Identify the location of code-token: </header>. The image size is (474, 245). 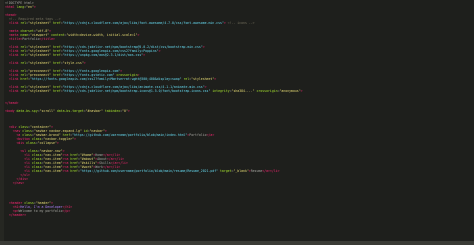
(17, 215).